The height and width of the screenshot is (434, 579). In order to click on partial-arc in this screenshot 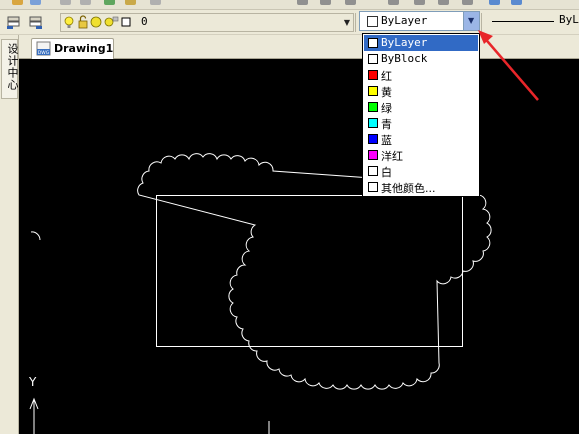, I will do `click(35, 236)`.